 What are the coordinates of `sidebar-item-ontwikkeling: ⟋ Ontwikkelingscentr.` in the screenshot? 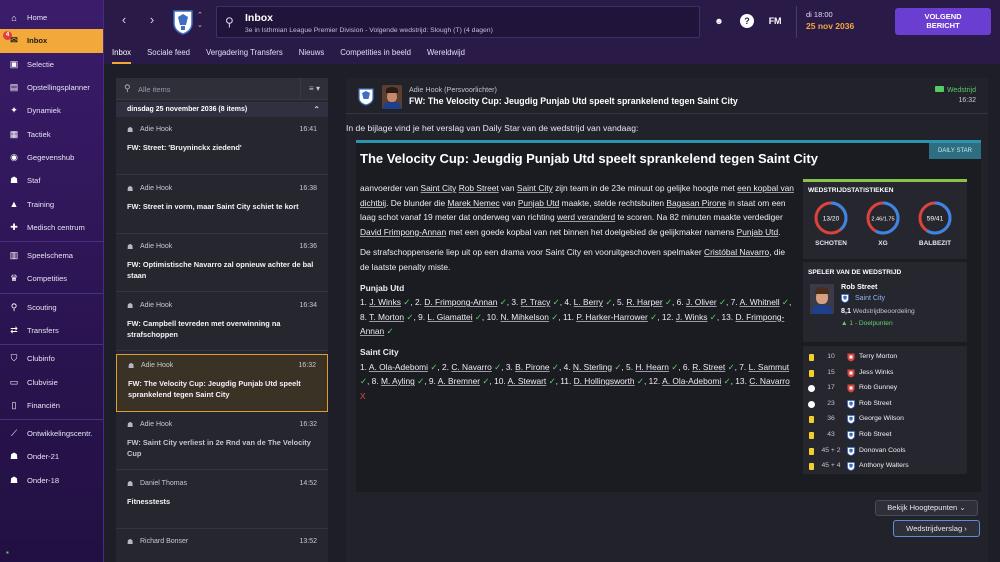 It's located at (51, 433).